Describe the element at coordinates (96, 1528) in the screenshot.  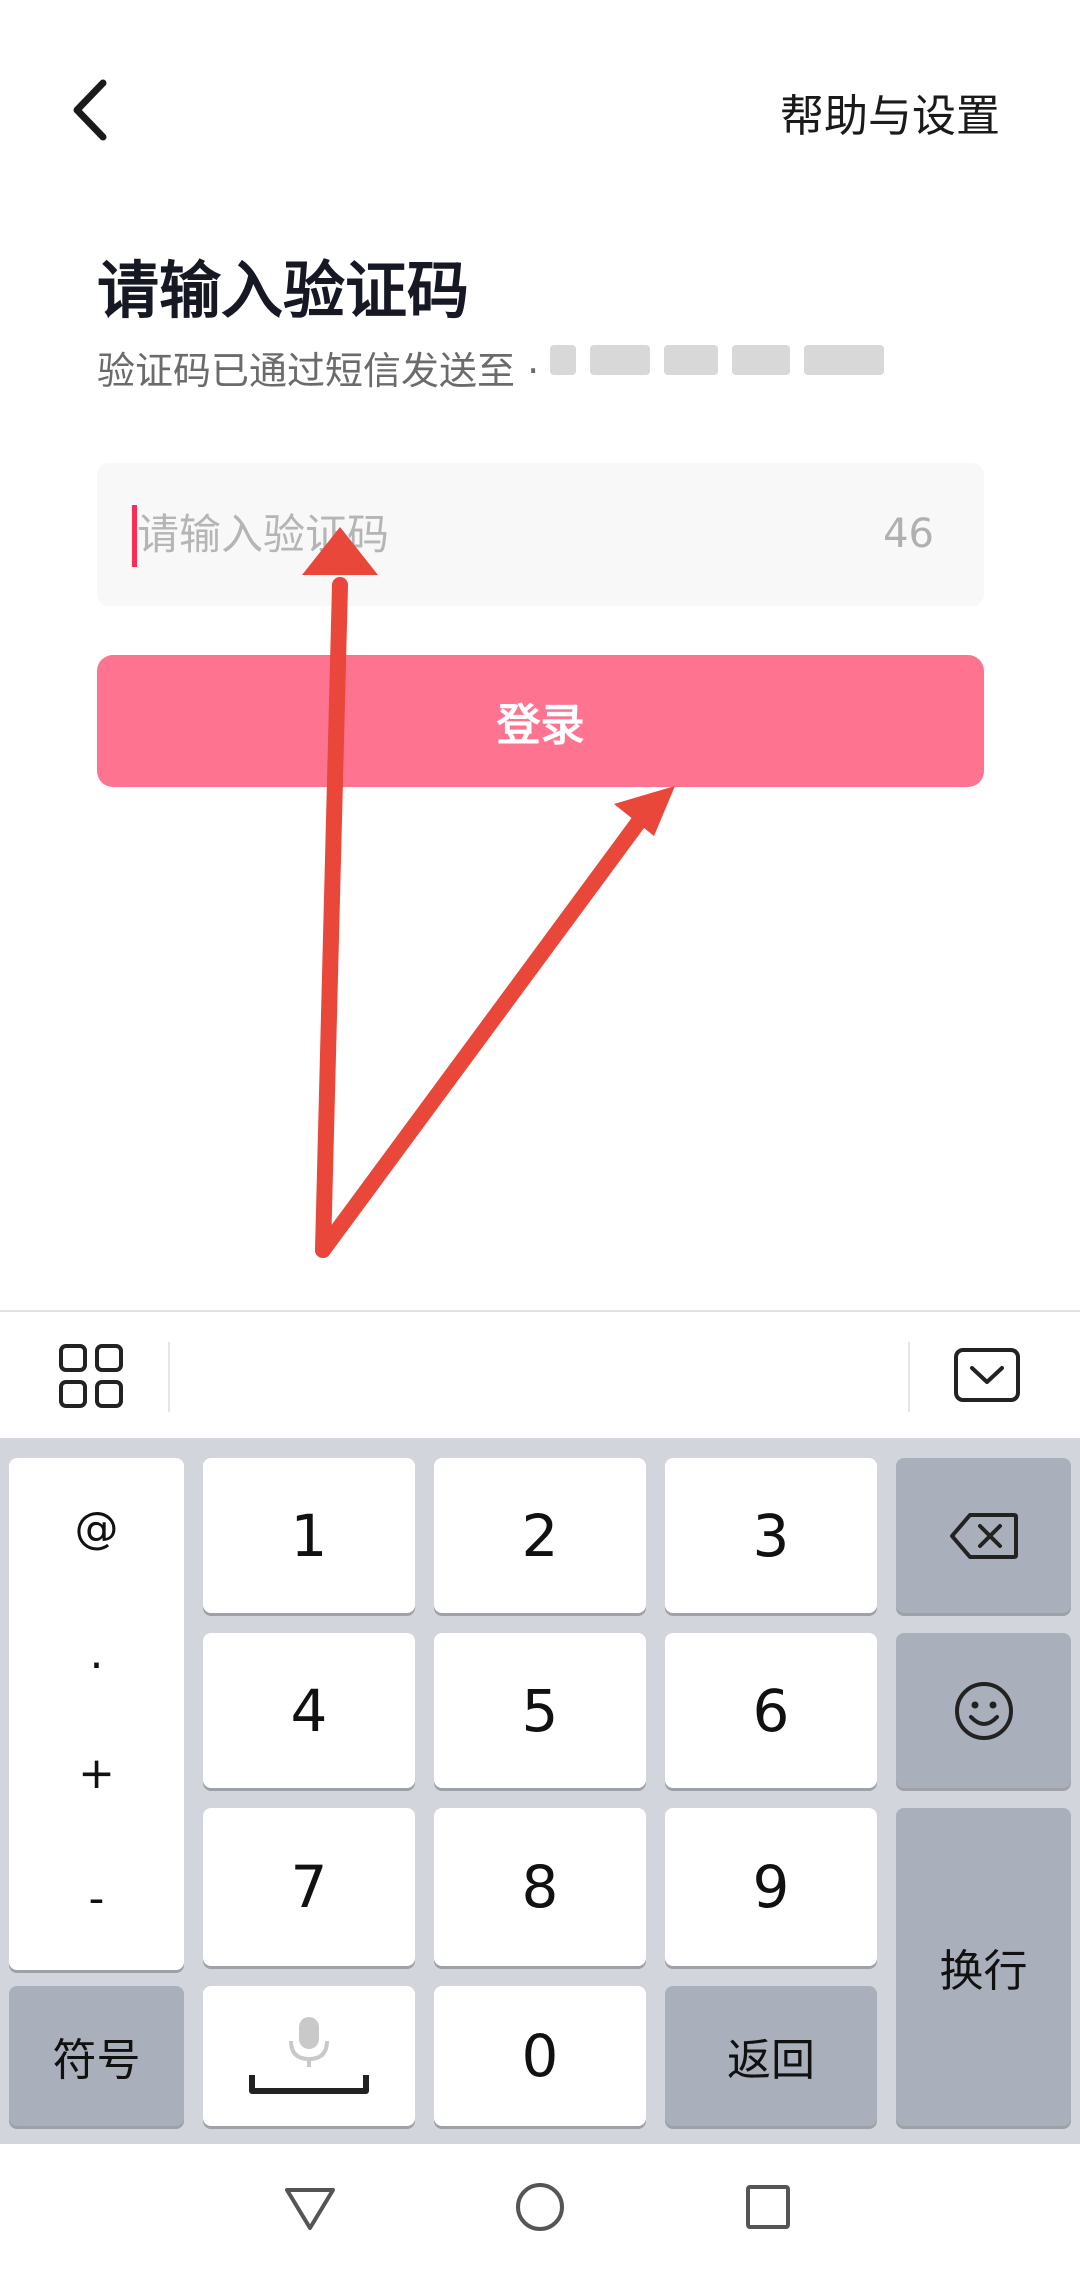
I see `symbol-key: @` at that location.